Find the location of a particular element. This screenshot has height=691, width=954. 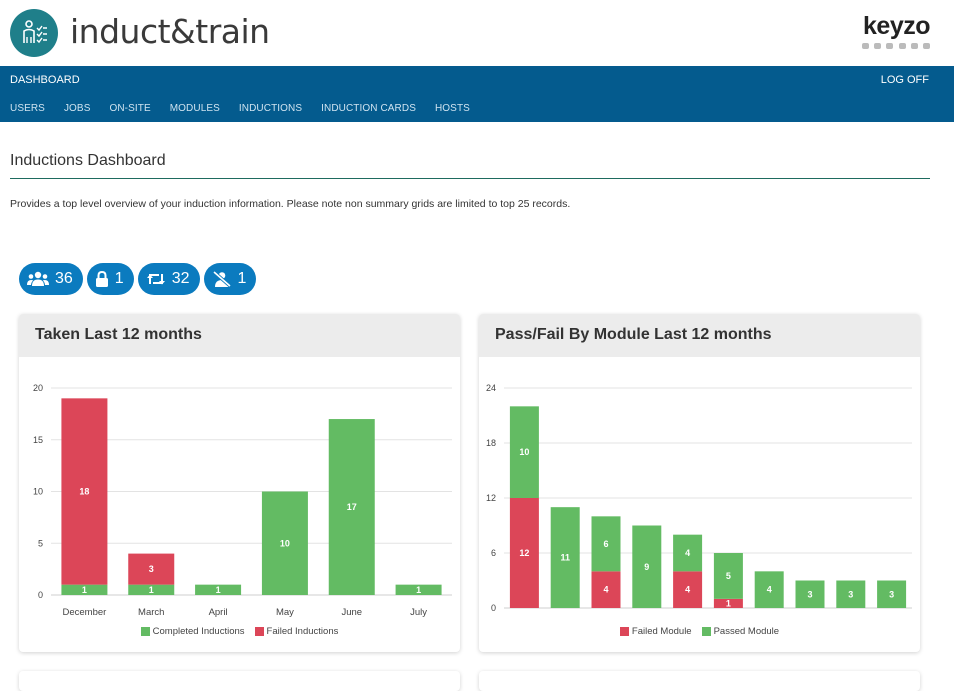

badge-disabled-count: 1 is located at coordinates (242, 278).